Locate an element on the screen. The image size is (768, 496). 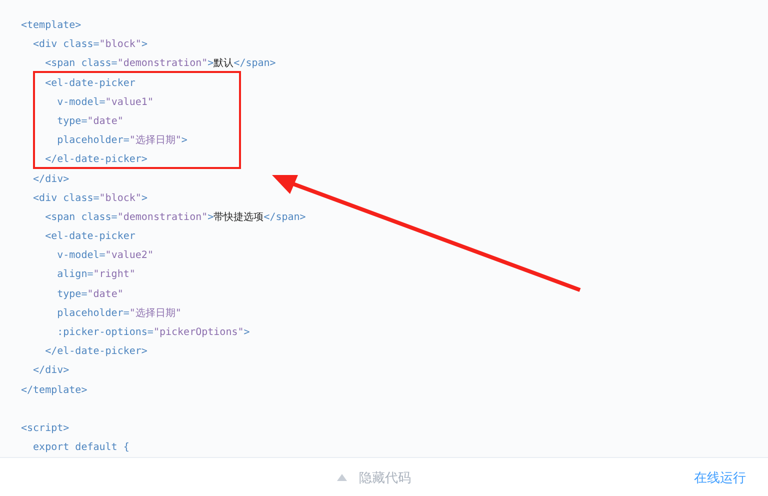
code-line: placeholder="选择日期" is located at coordinates (119, 313).